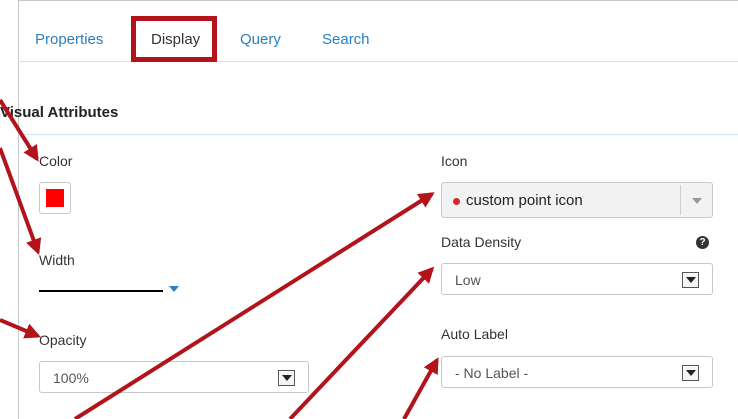  What do you see at coordinates (110, 288) in the screenshot?
I see `width-picker` at bounding box center [110, 288].